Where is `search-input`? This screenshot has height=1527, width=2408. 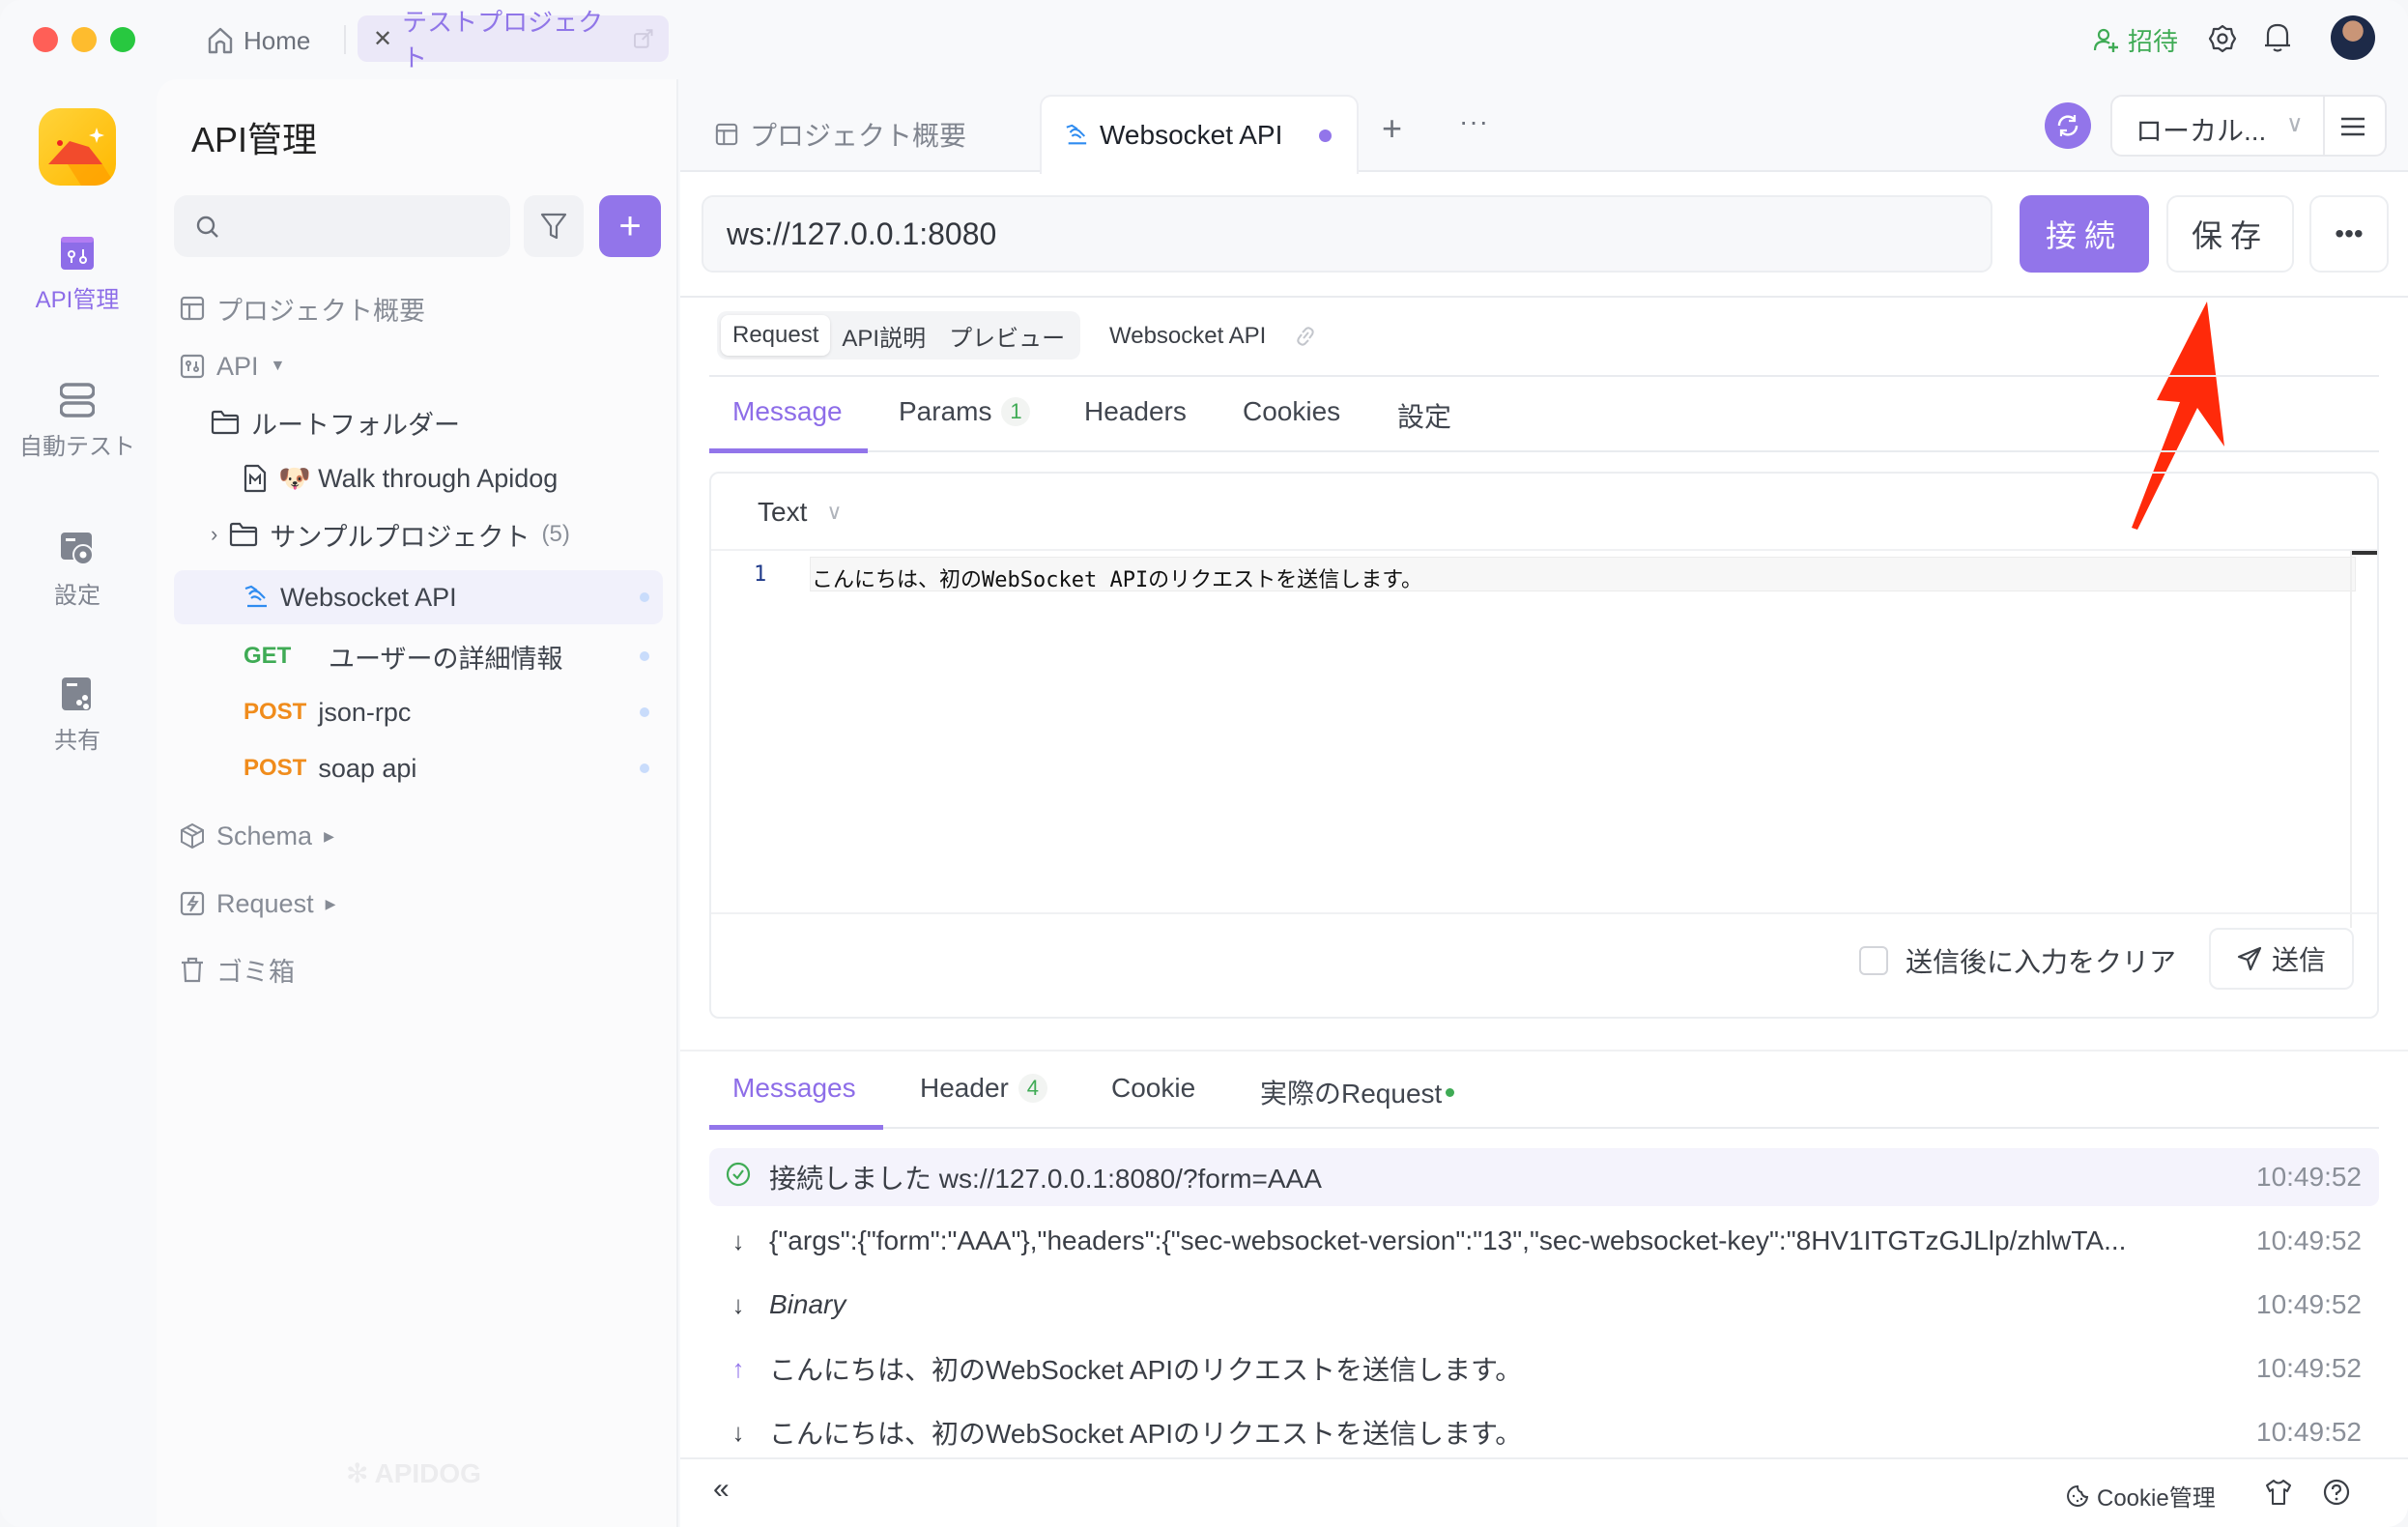
search-input is located at coordinates (342, 226).